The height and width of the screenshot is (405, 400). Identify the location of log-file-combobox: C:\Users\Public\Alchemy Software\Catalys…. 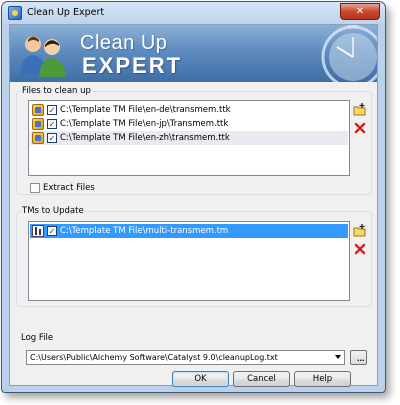
(185, 357).